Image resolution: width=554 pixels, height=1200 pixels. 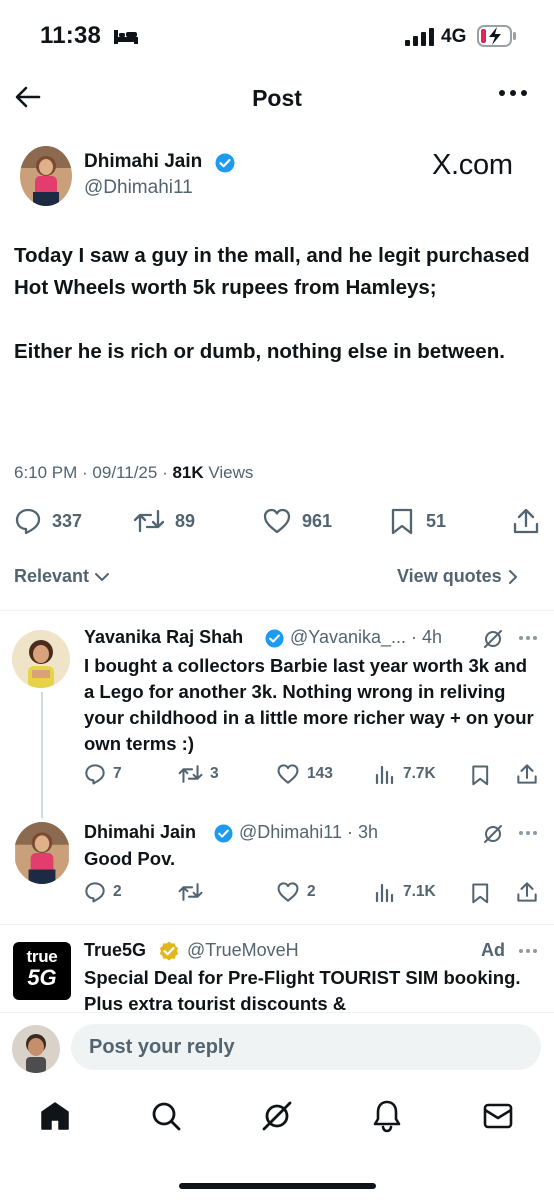 What do you see at coordinates (243, 950) in the screenshot?
I see `ad-author-handle: @TrueMoveH` at bounding box center [243, 950].